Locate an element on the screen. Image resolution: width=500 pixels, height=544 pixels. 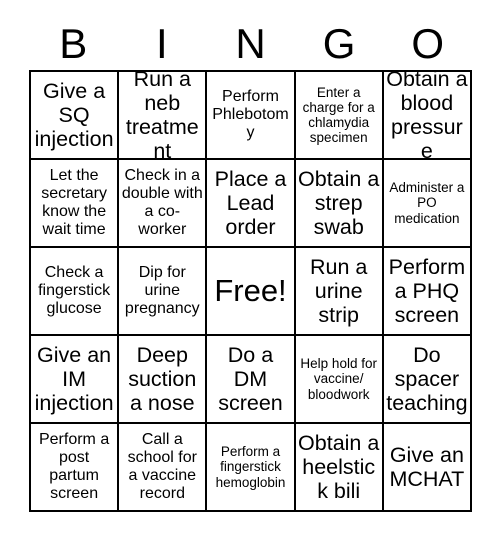
bingo-cell-r3c1: Check a fingerstick glucose is located at coordinates (75, 292).